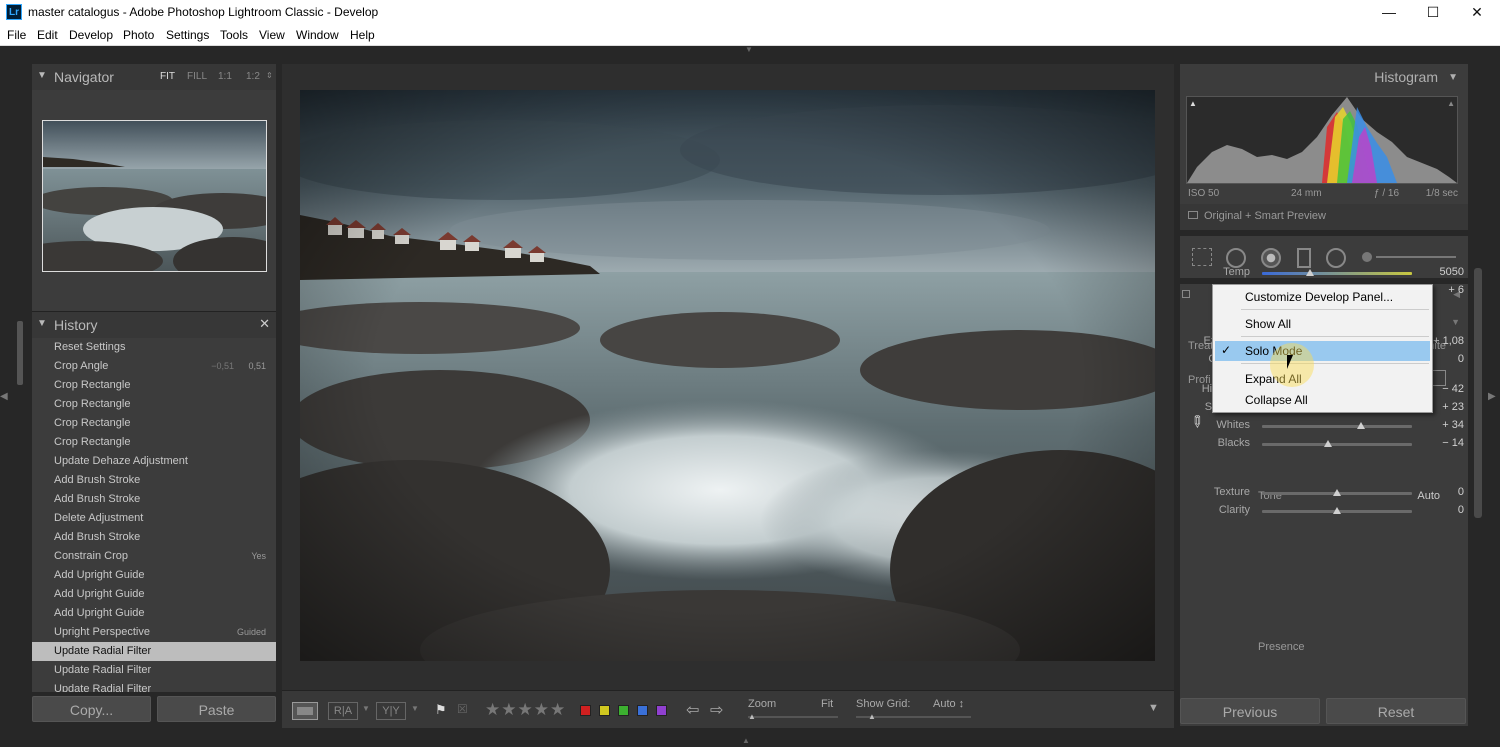 Image resolution: width=1500 pixels, height=747 pixels. I want to click on grid-slider-knob: ▲, so click(872, 716).